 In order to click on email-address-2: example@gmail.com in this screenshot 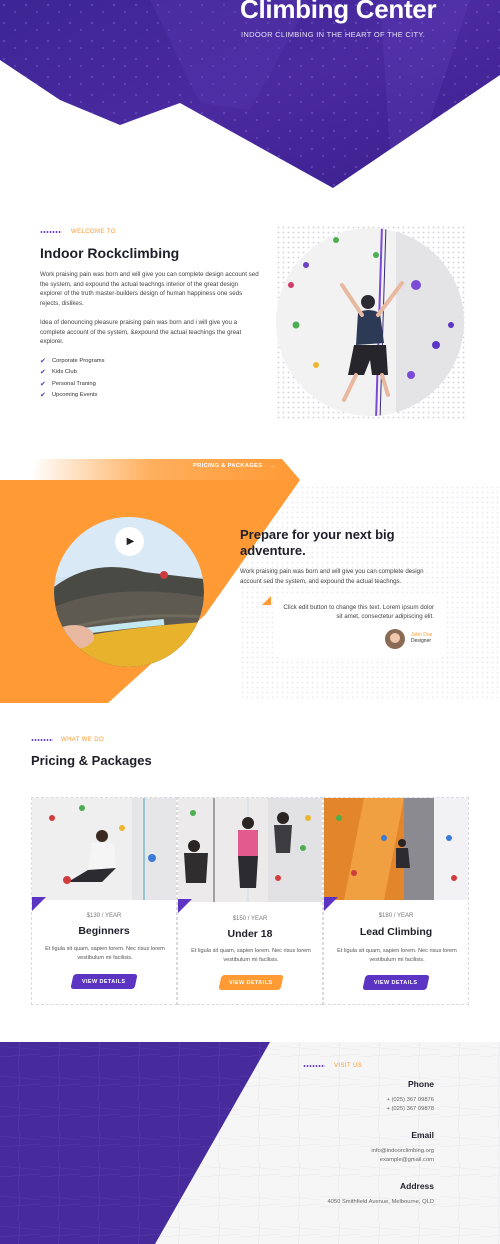, I will do `click(407, 1160)`.